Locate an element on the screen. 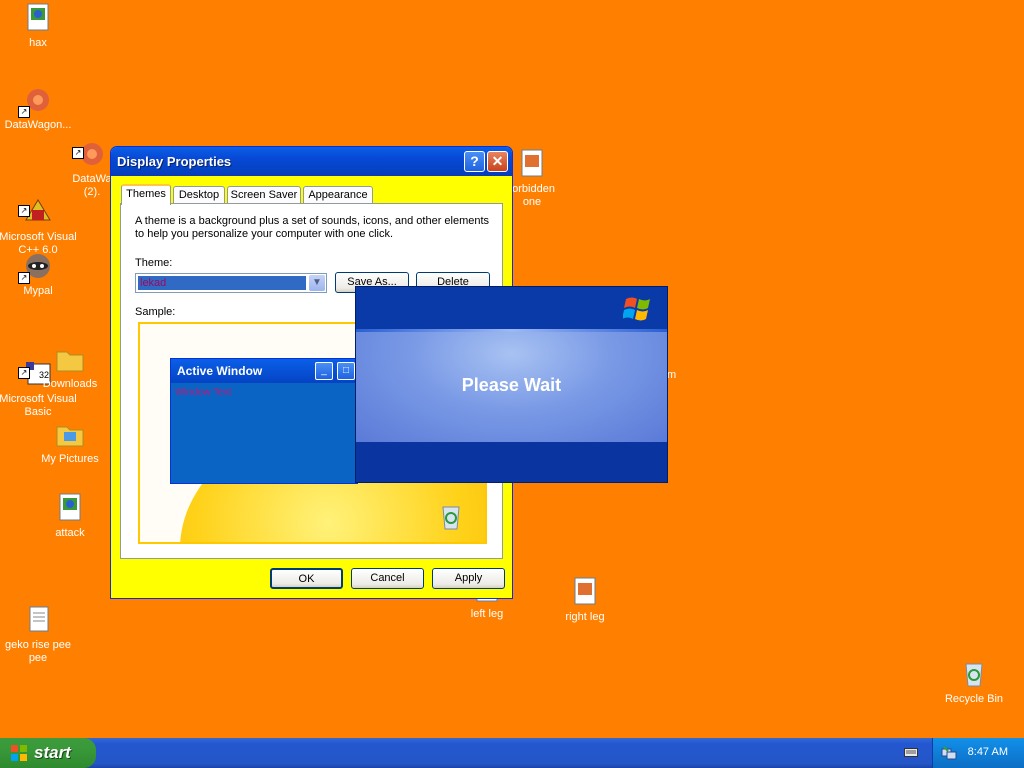 The width and height of the screenshot is (1024, 768). desktop-icon-label: m is located at coordinates (672, 375).